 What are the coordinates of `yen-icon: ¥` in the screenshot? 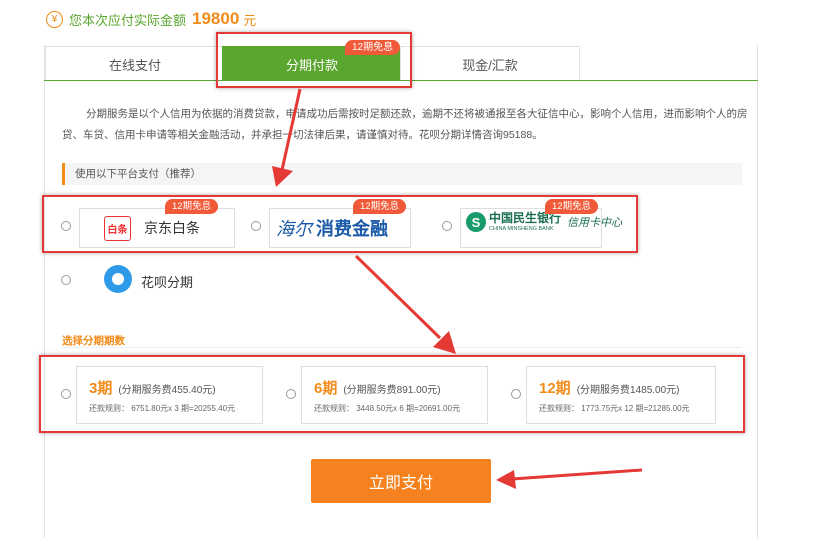 It's located at (54, 19).